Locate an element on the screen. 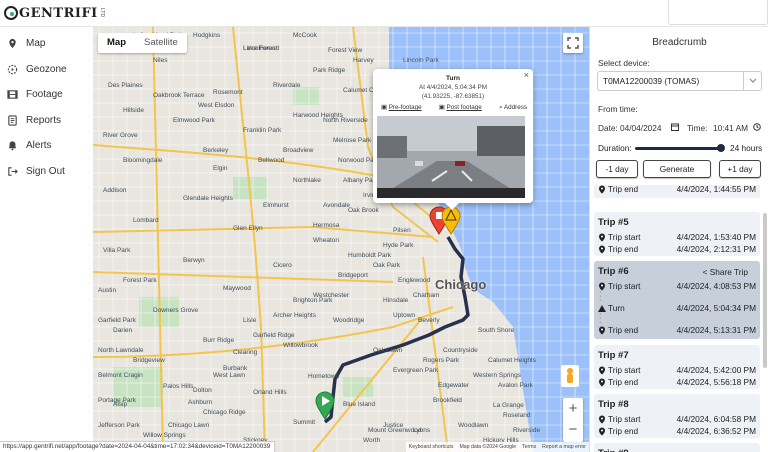 This screenshot has width=768, height=452. trip-row: Trip start 4/4/2024, 6:04:58 PM is located at coordinates (677, 419).